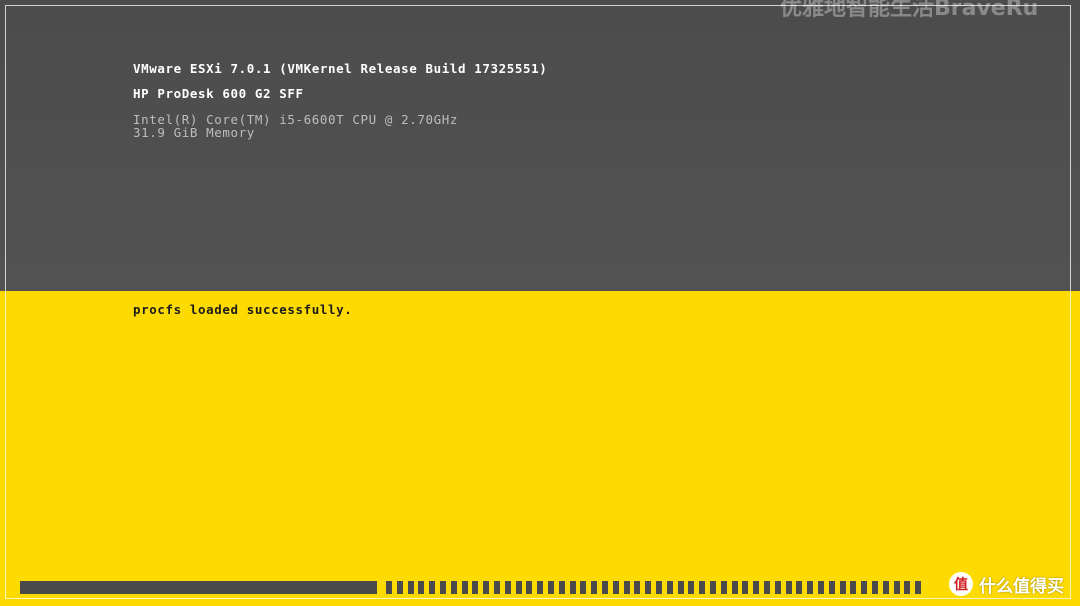  I want to click on boot-status-message: procfs loaded successfully., so click(243, 309).